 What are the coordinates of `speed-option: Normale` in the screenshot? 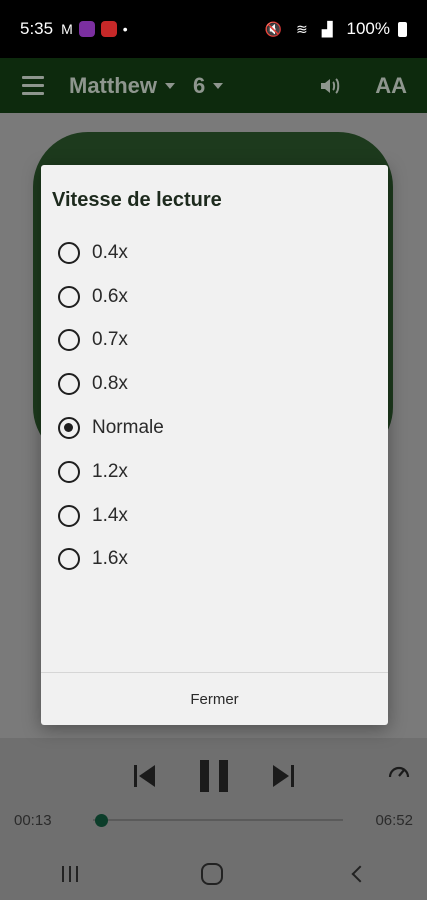 It's located at (111, 428).